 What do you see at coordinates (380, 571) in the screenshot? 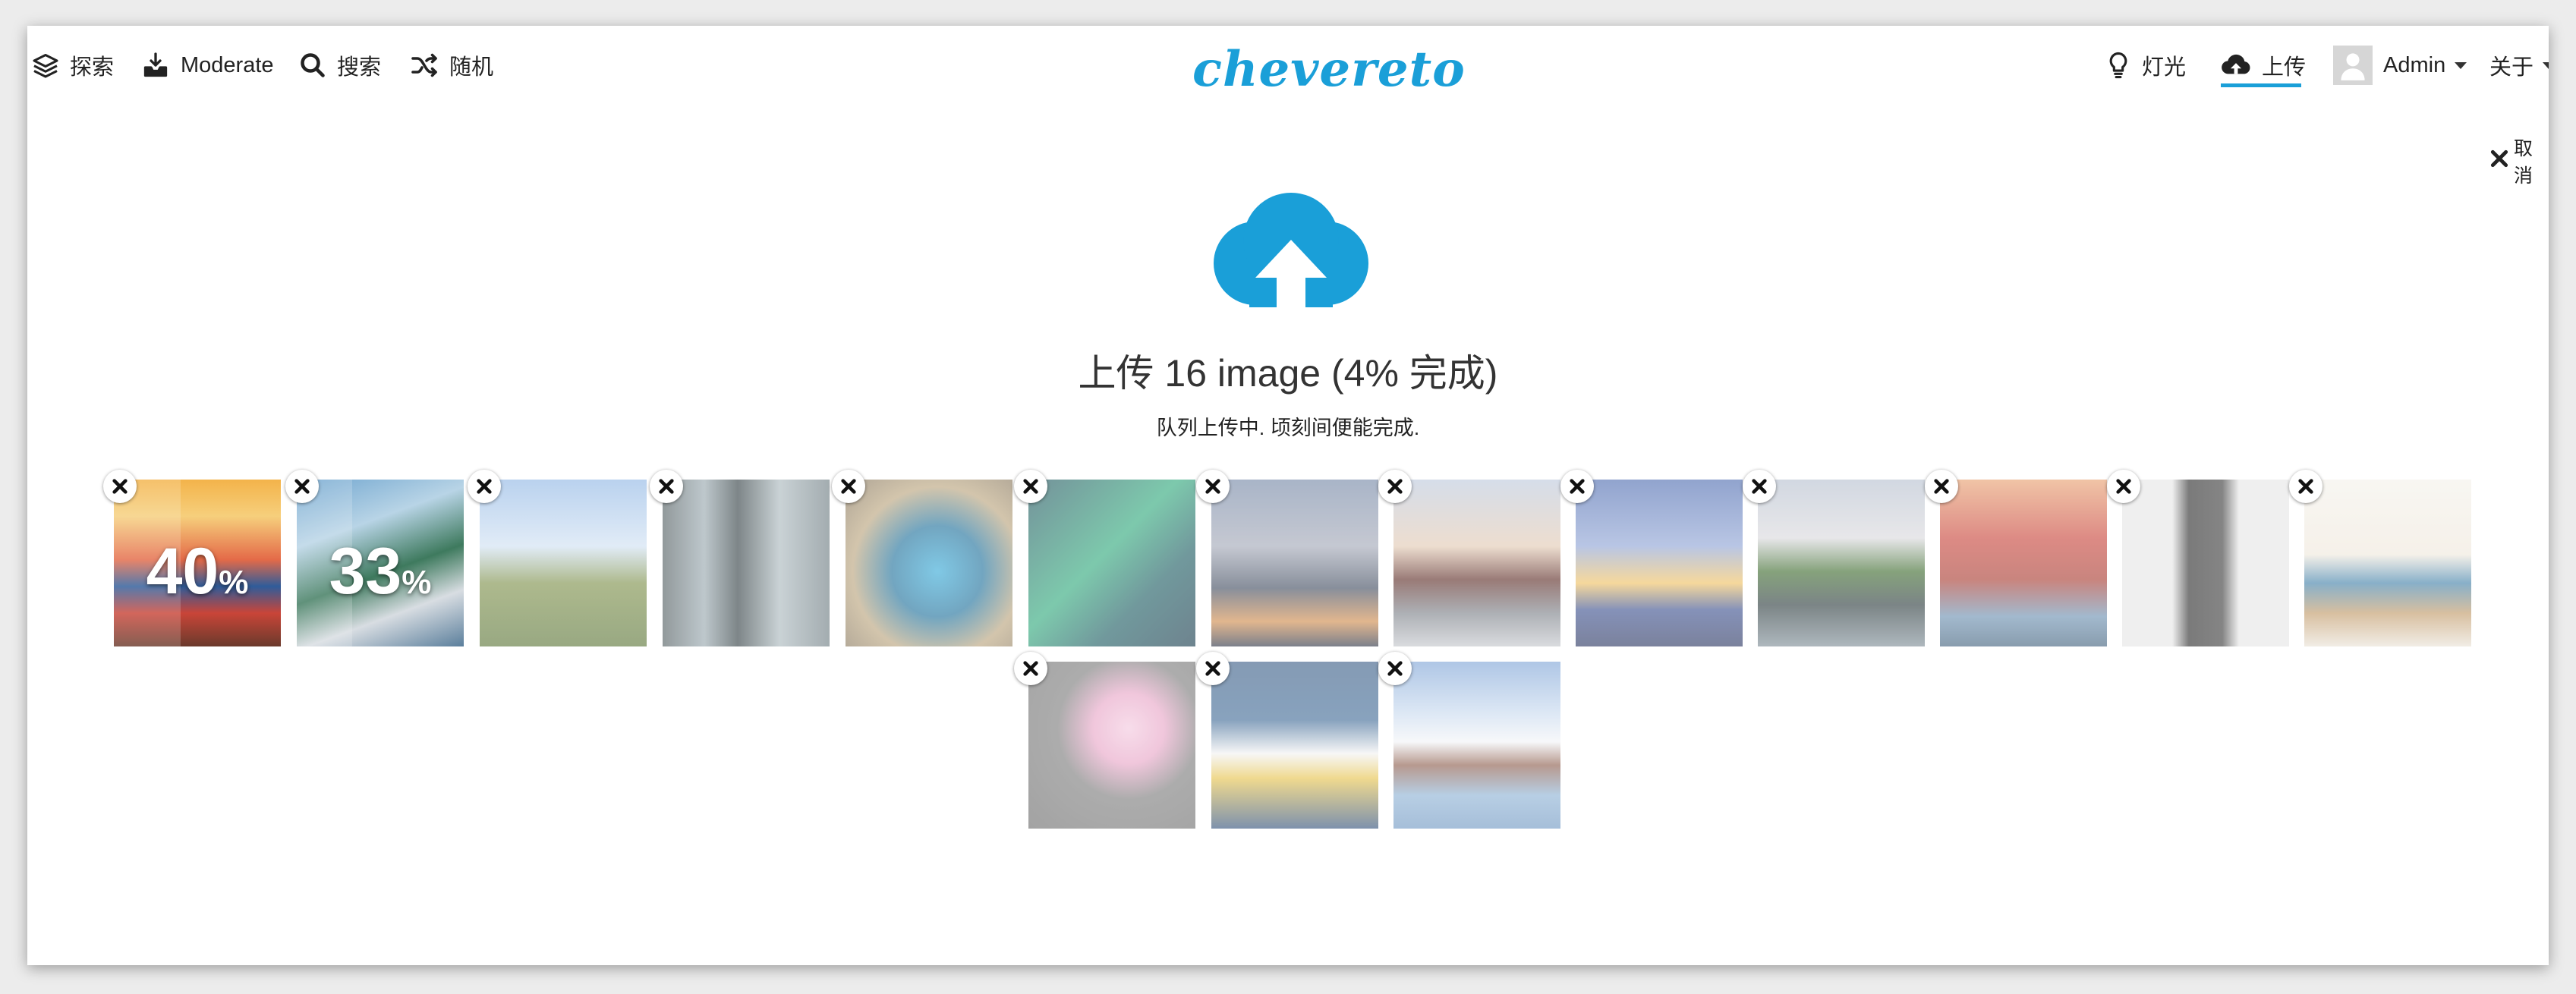
I see `upload-progress-label: 33%` at bounding box center [380, 571].